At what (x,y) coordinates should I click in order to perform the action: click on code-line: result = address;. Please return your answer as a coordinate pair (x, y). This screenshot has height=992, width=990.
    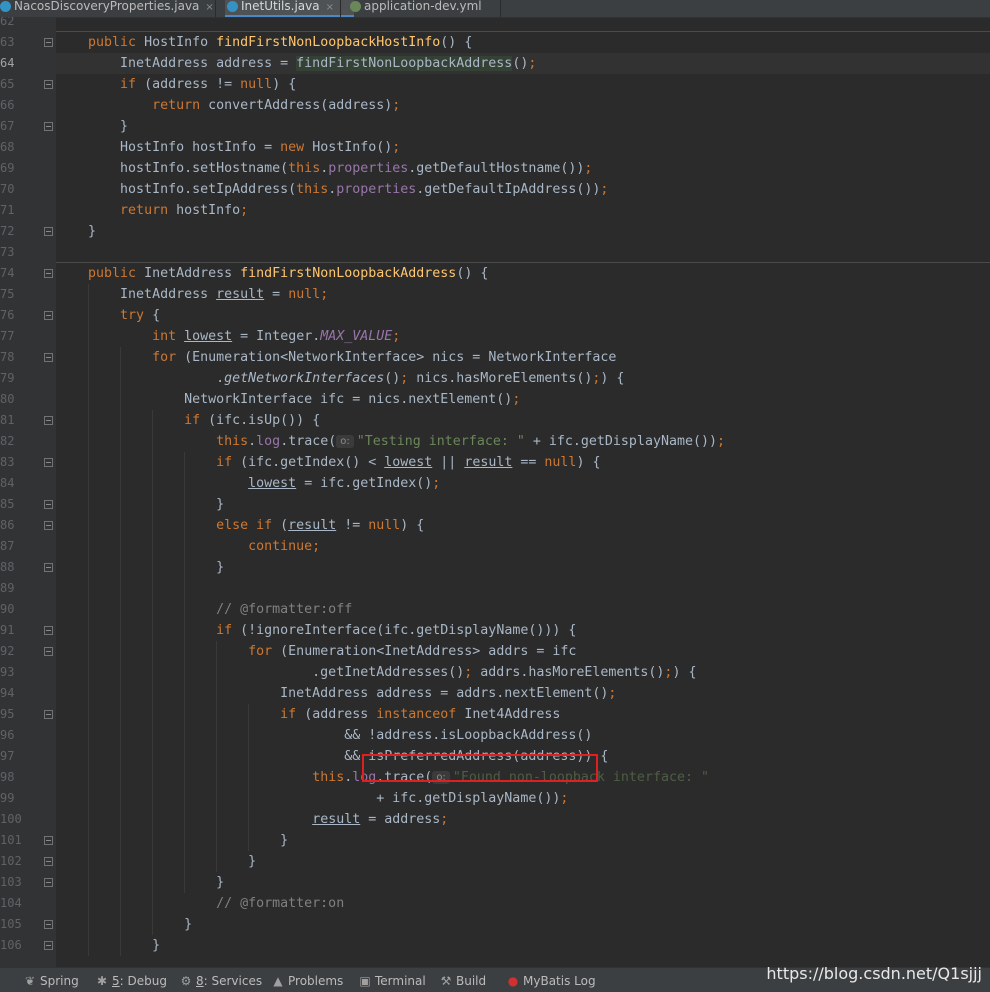
    Looking at the image, I should click on (523, 819).